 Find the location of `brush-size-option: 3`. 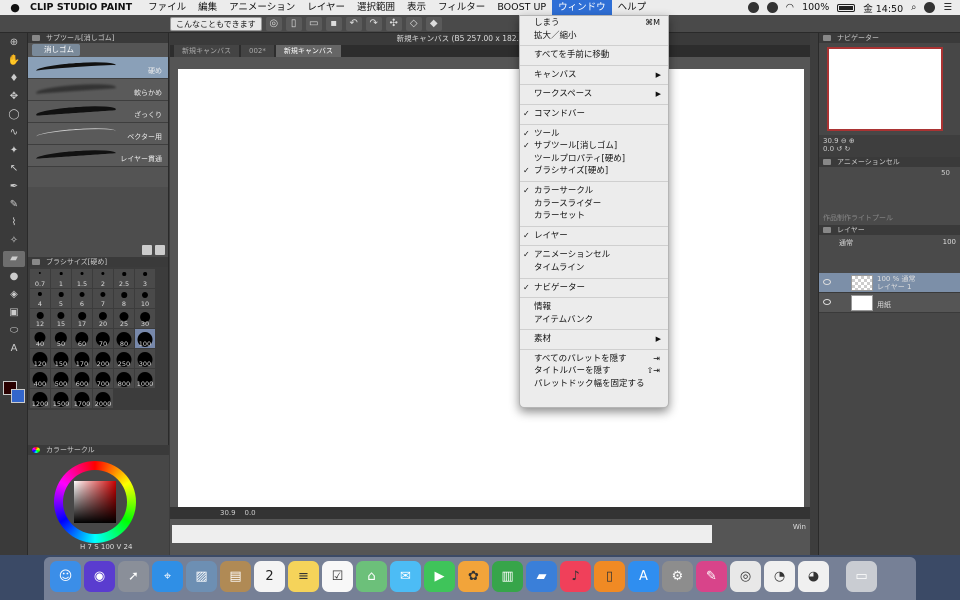

brush-size-option: 3 is located at coordinates (145, 278).